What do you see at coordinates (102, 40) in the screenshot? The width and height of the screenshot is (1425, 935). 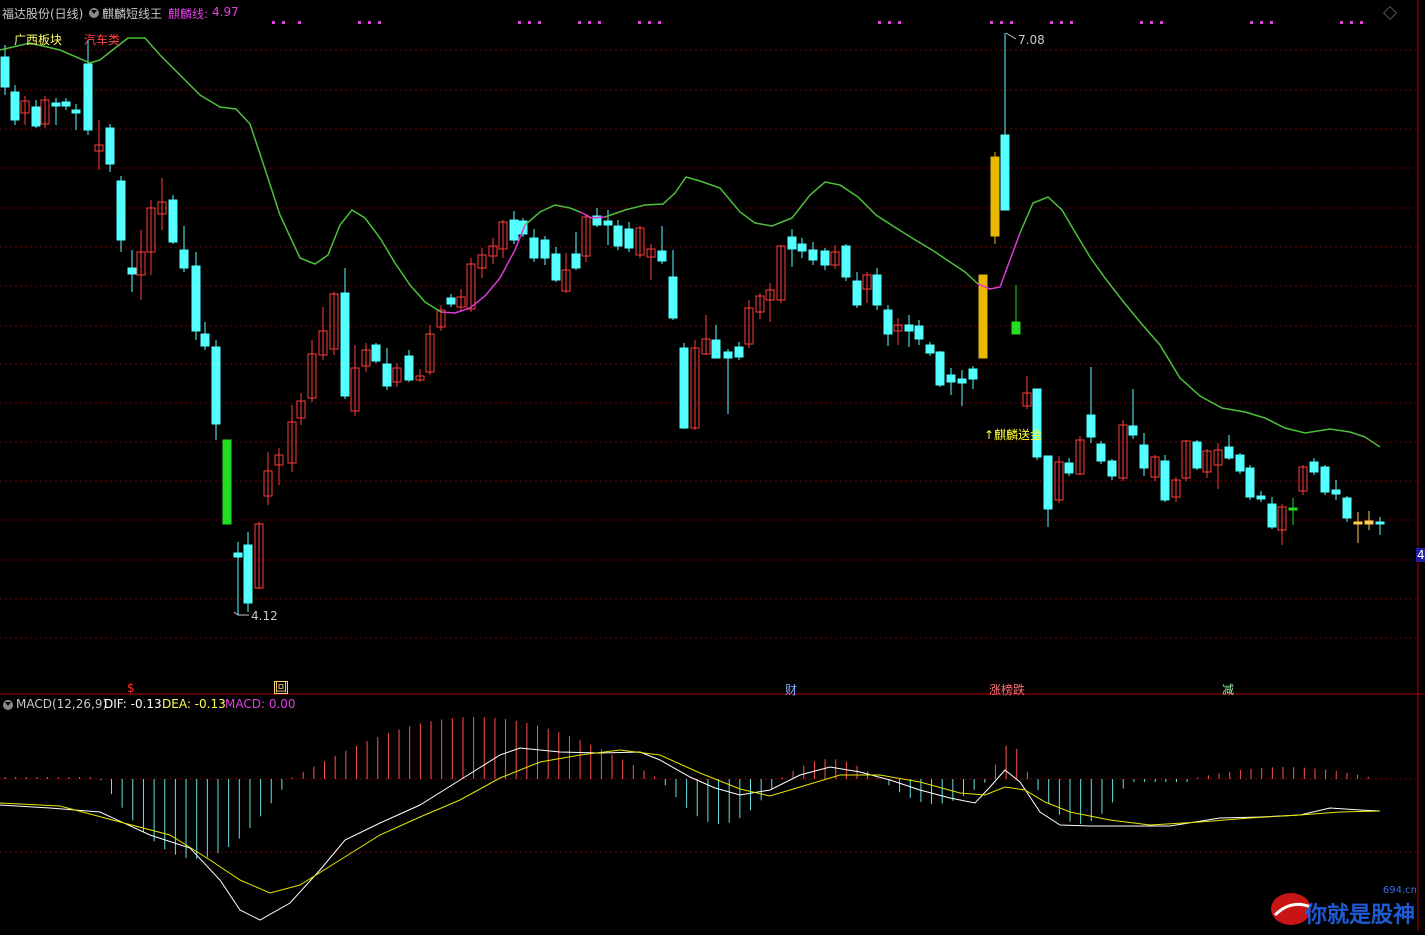 I see `industry-label: 汽车类` at bounding box center [102, 40].